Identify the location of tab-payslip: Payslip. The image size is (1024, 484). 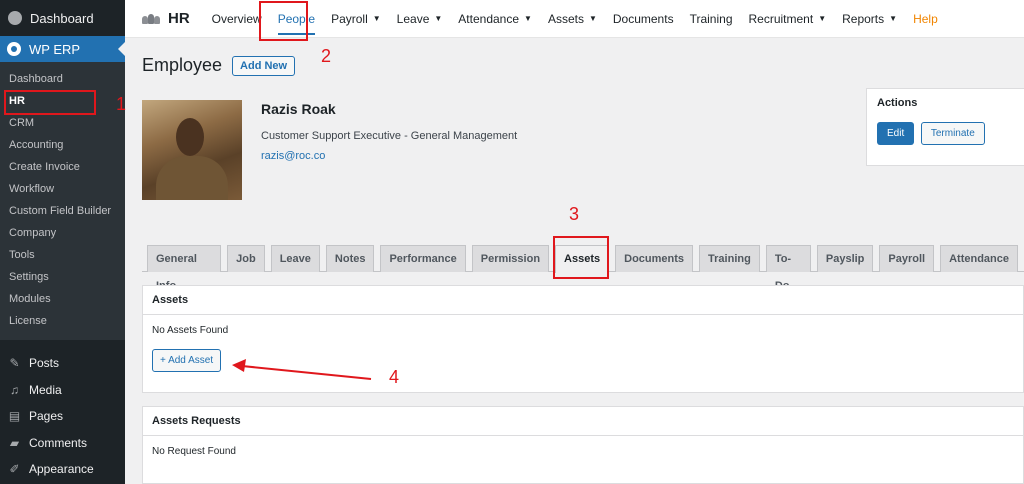
(845, 258).